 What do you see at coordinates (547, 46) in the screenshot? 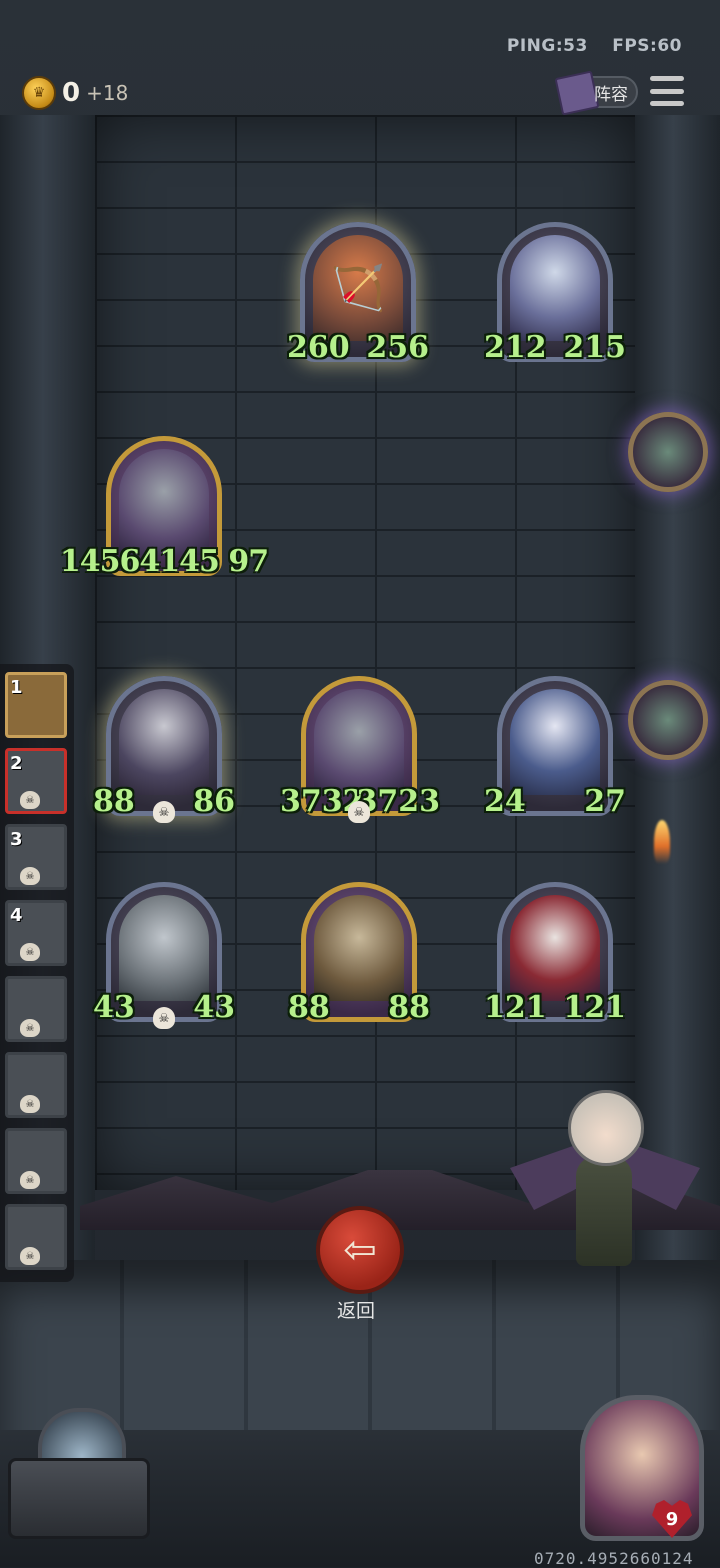
I see `ping-readout: PING:53` at bounding box center [547, 46].